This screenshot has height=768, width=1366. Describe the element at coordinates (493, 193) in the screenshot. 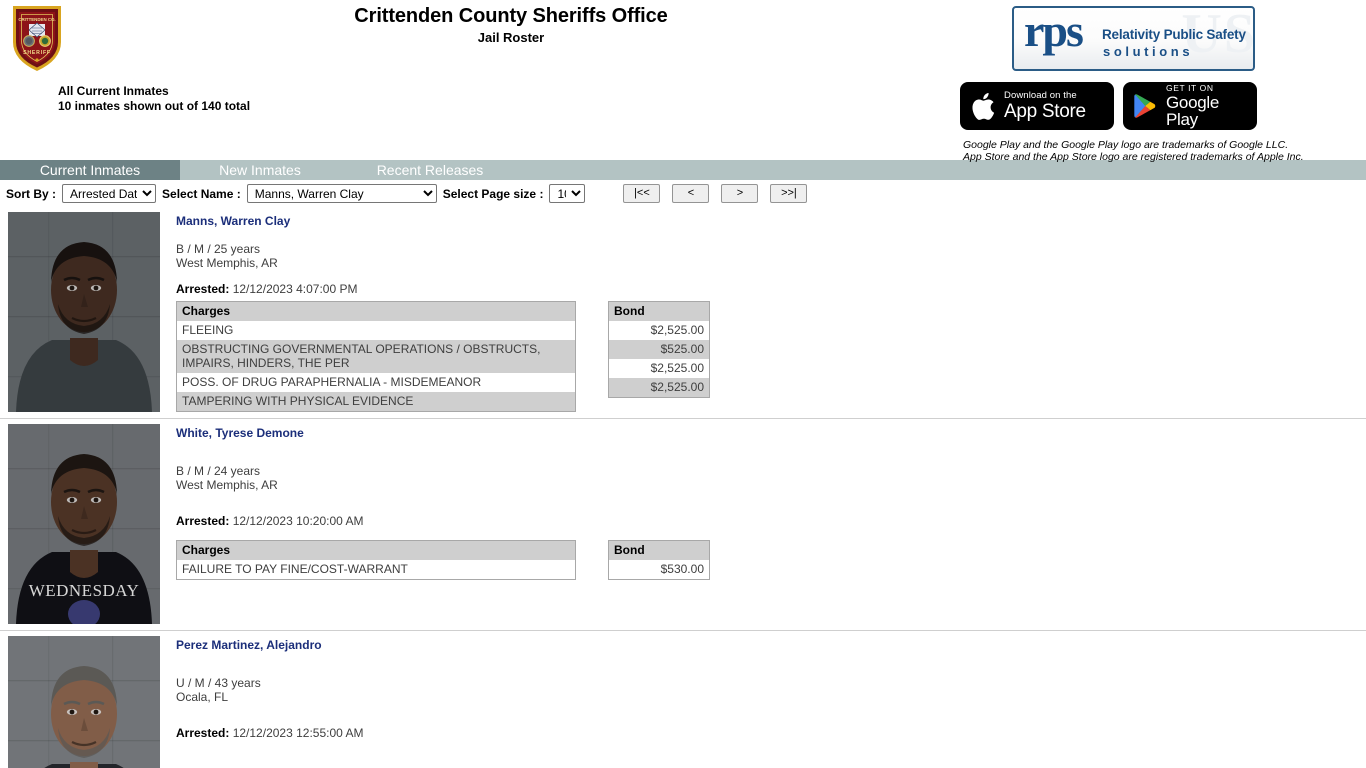

I see `page-size-label: Select Page size :` at that location.